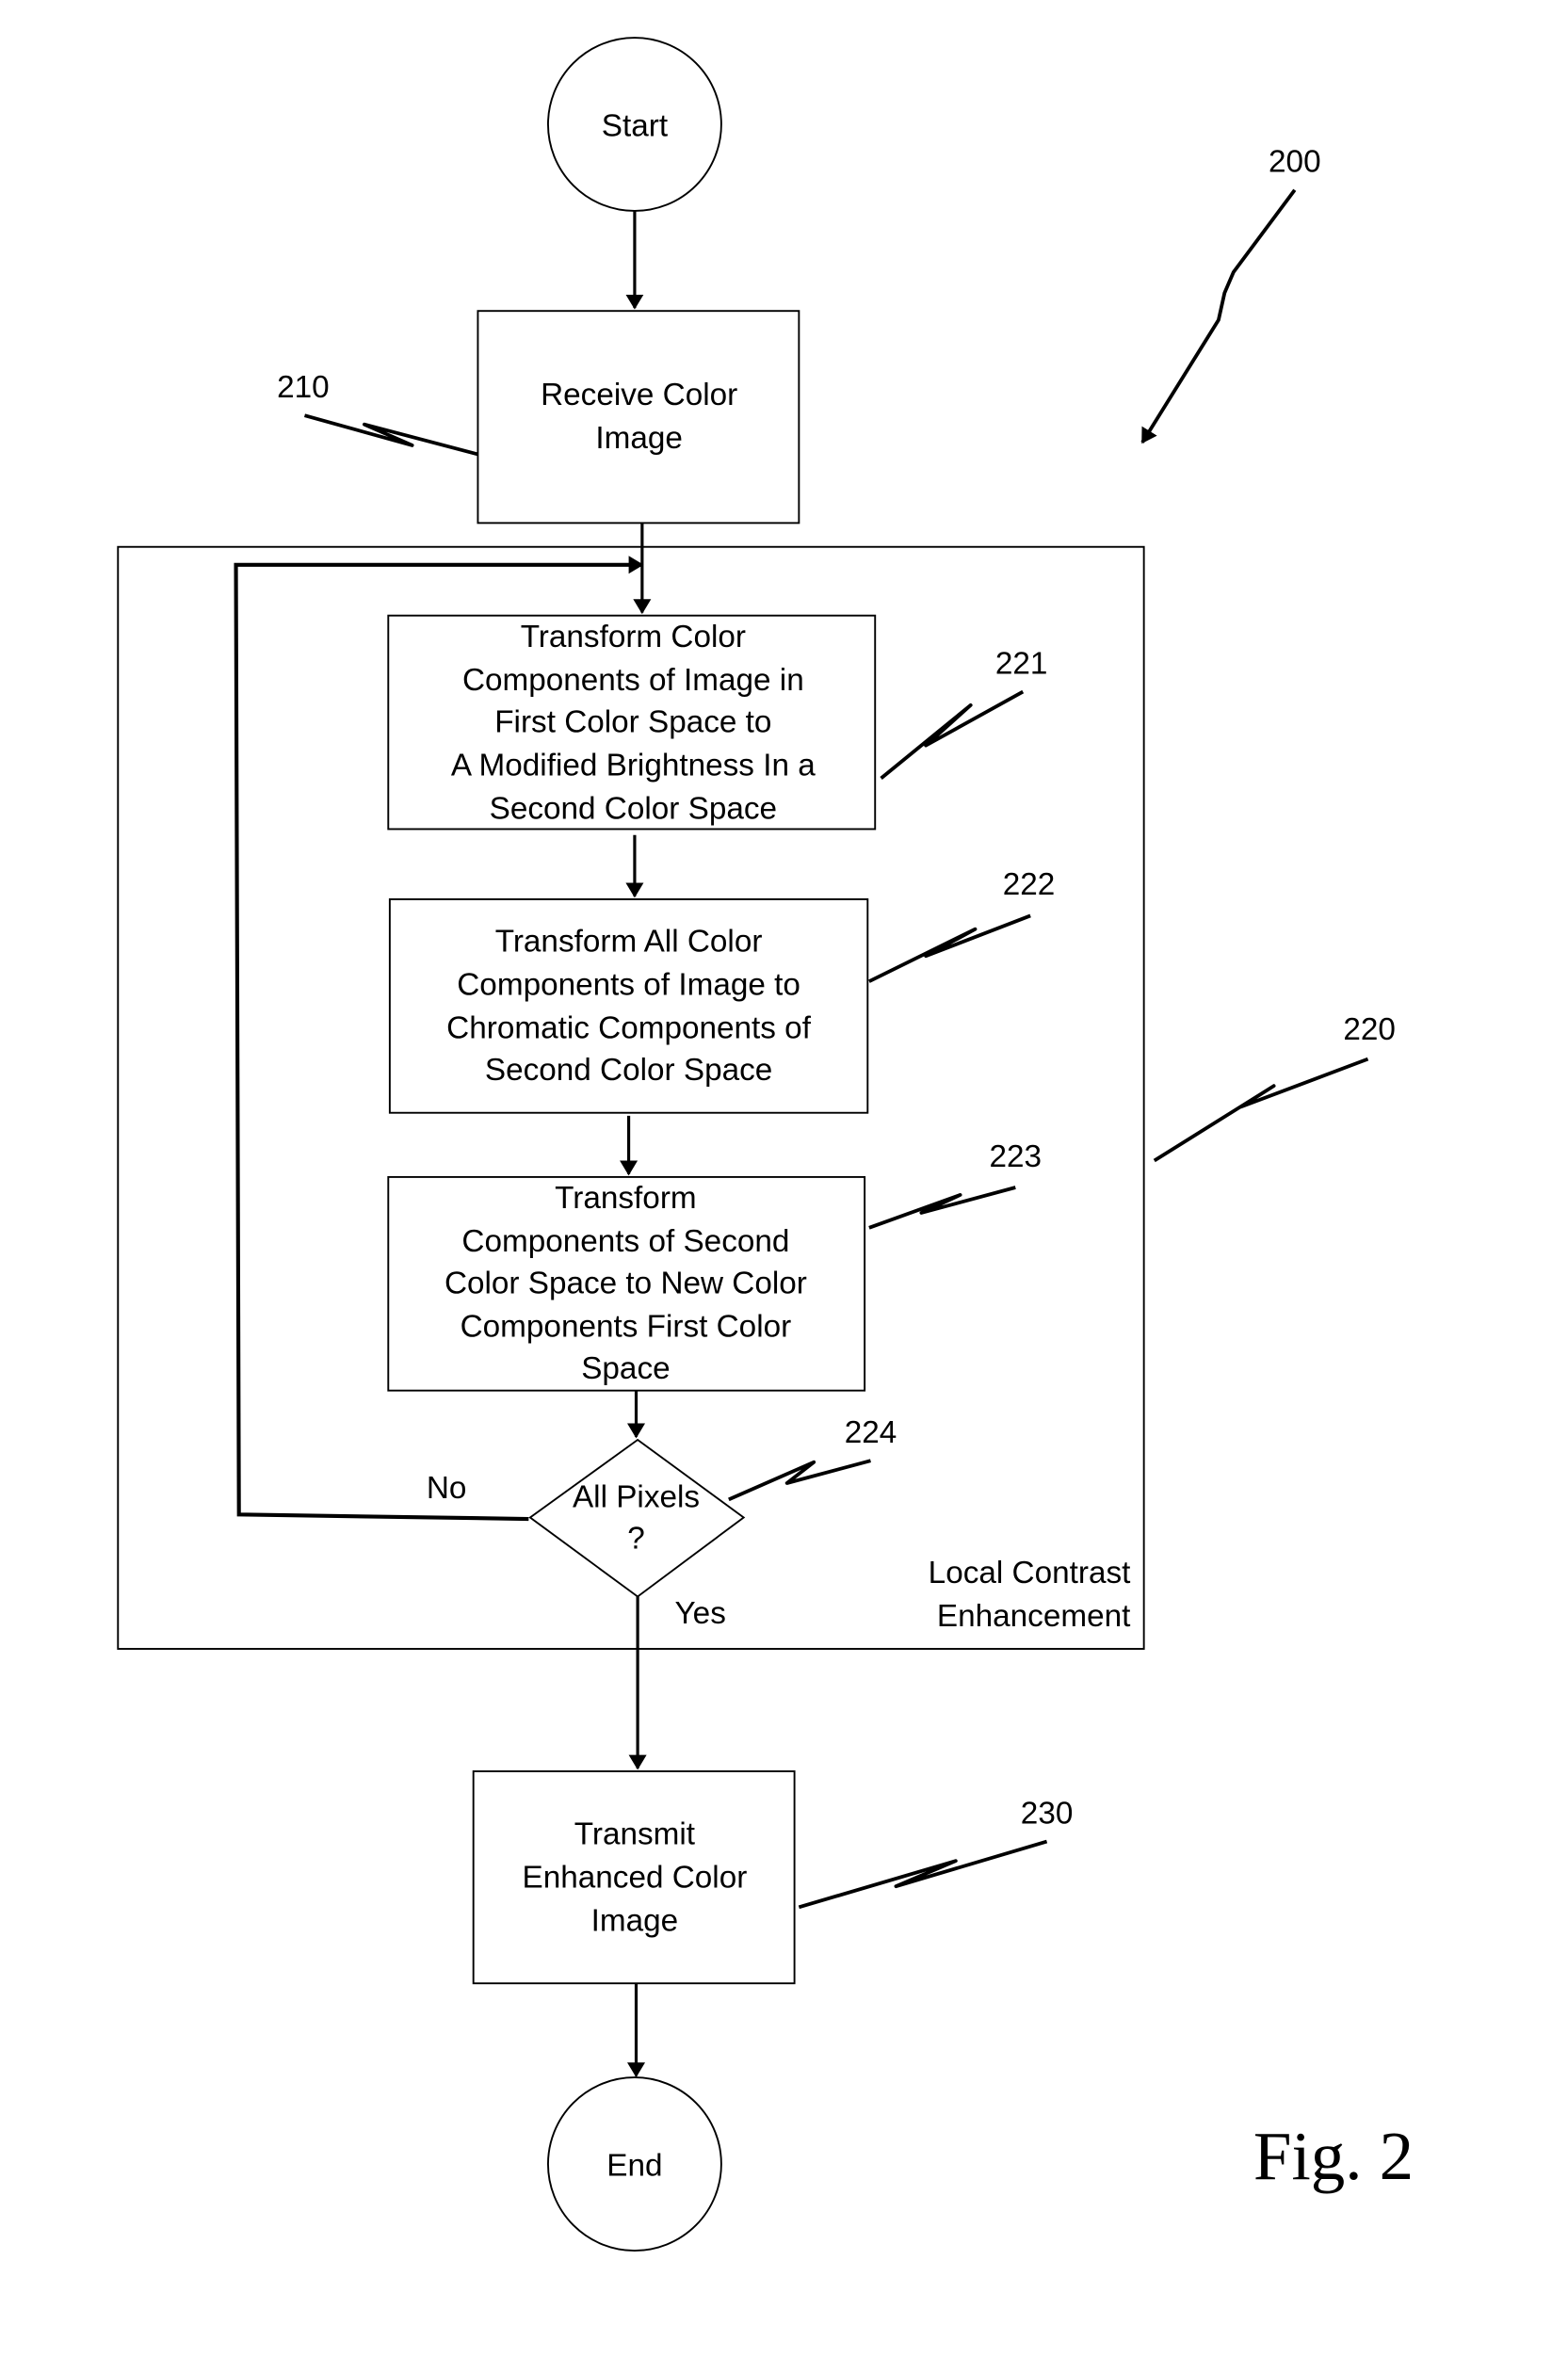  Describe the element at coordinates (637, 1518) in the screenshot. I see `decision-224-diamond` at that location.